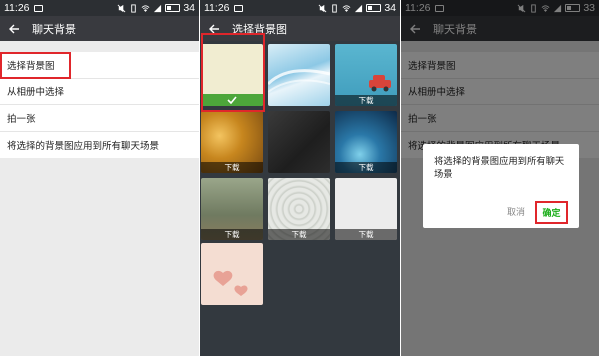  What do you see at coordinates (99, 92) in the screenshot?
I see `menu-item-from-album: 从相册中选择` at bounding box center [99, 92].